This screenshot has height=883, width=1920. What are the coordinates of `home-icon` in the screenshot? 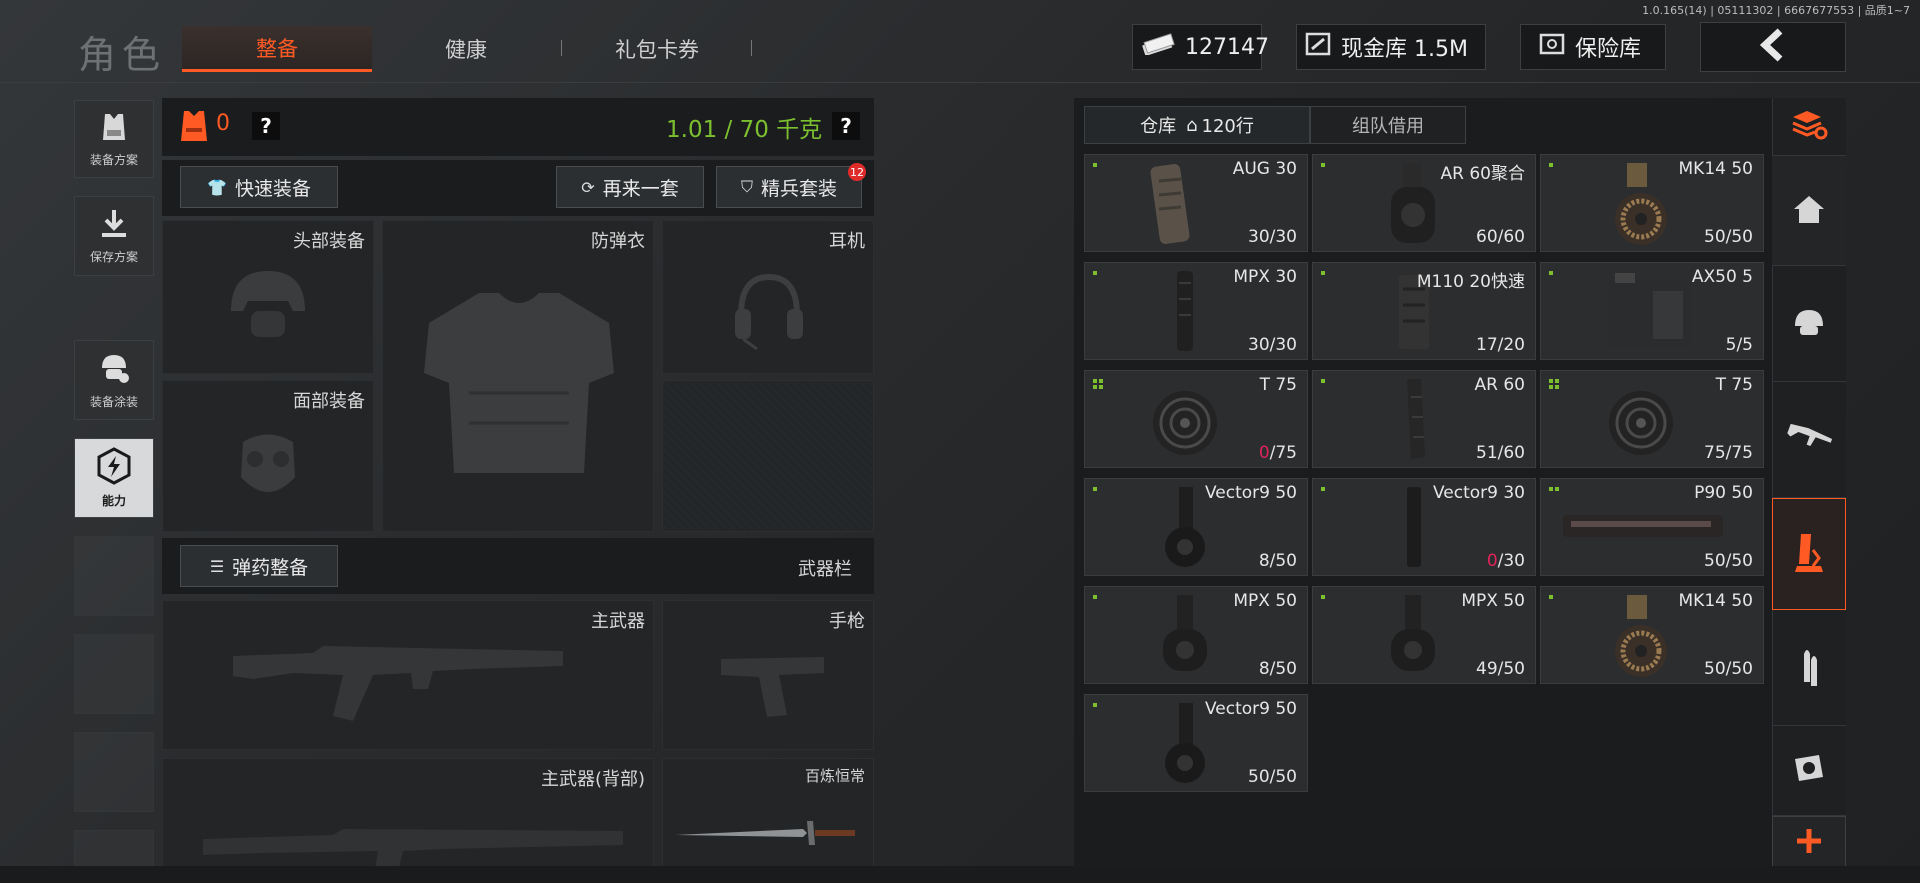 It's located at (1809, 211).